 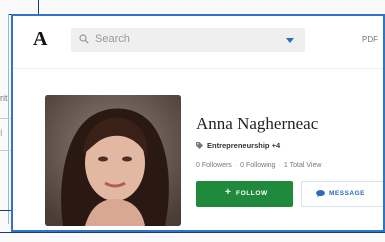 I want to click on profile-name: Anna Nagherneac, so click(x=257, y=123).